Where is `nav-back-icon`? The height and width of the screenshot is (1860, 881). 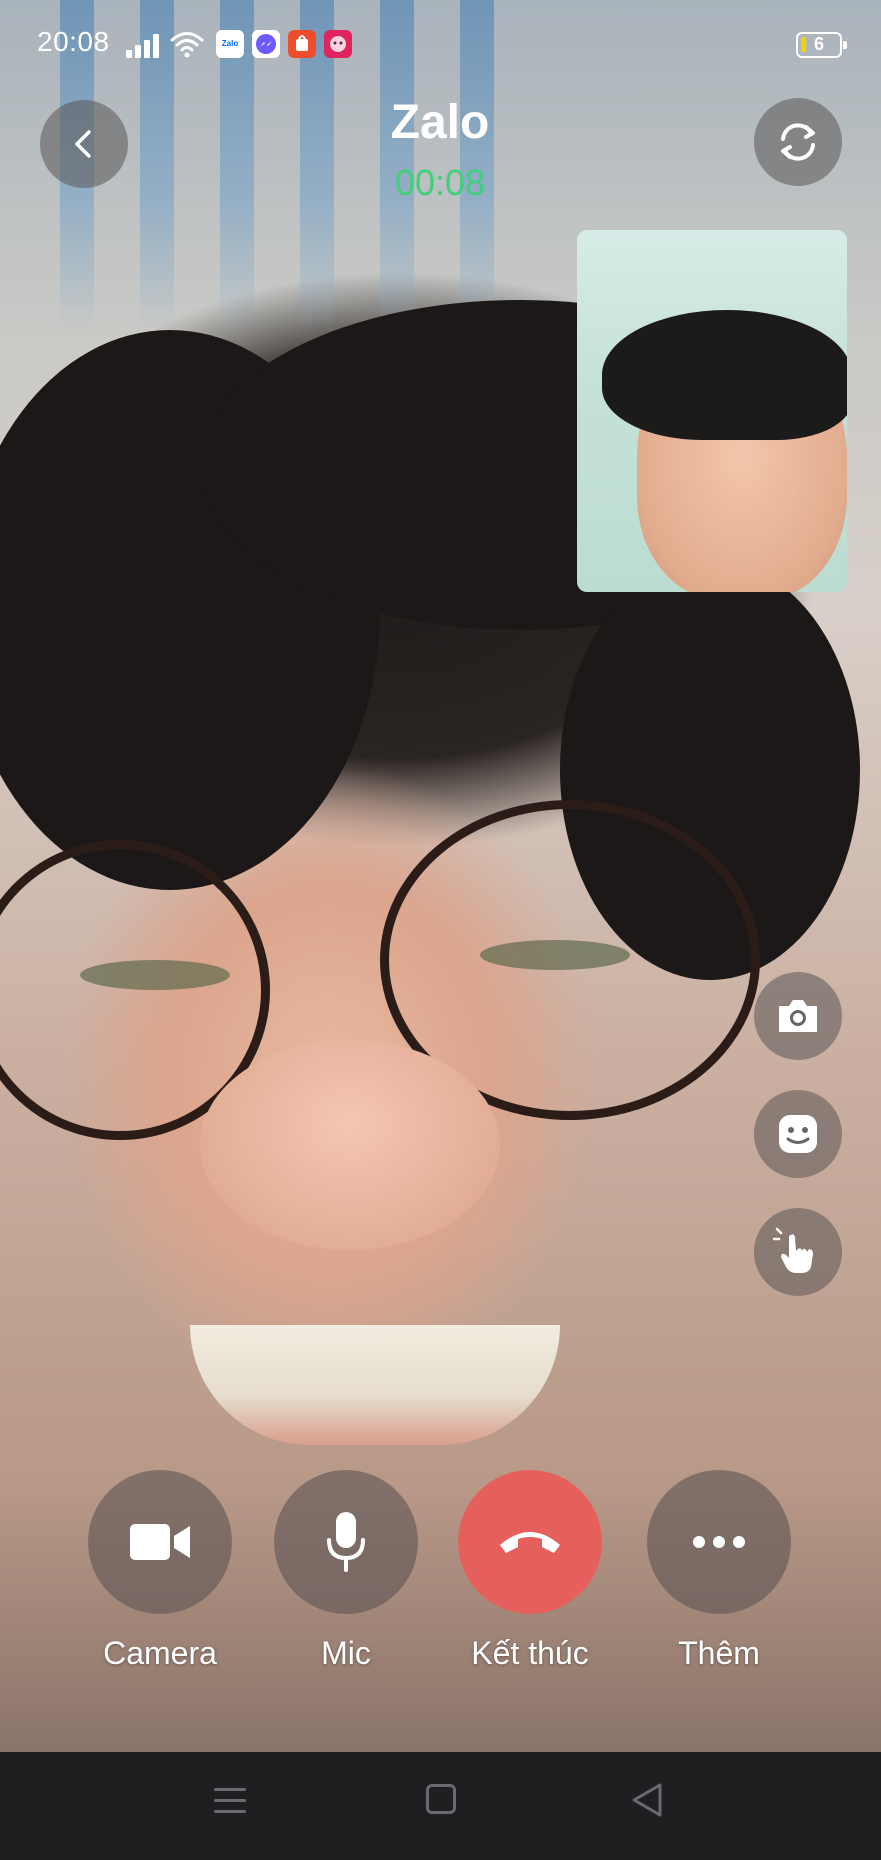
nav-back-icon is located at coordinates (647, 1800).